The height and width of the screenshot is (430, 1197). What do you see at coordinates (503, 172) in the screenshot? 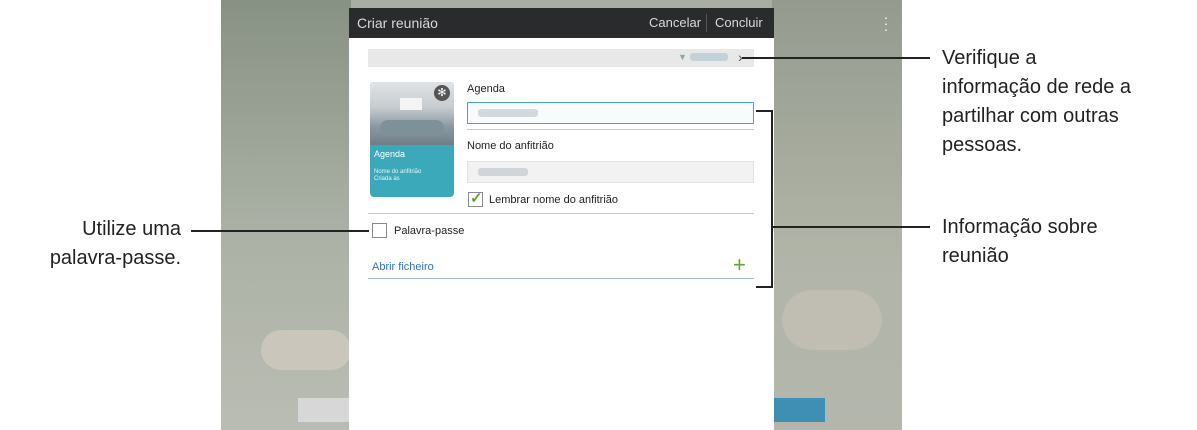
I see `host-value-blurred` at bounding box center [503, 172].